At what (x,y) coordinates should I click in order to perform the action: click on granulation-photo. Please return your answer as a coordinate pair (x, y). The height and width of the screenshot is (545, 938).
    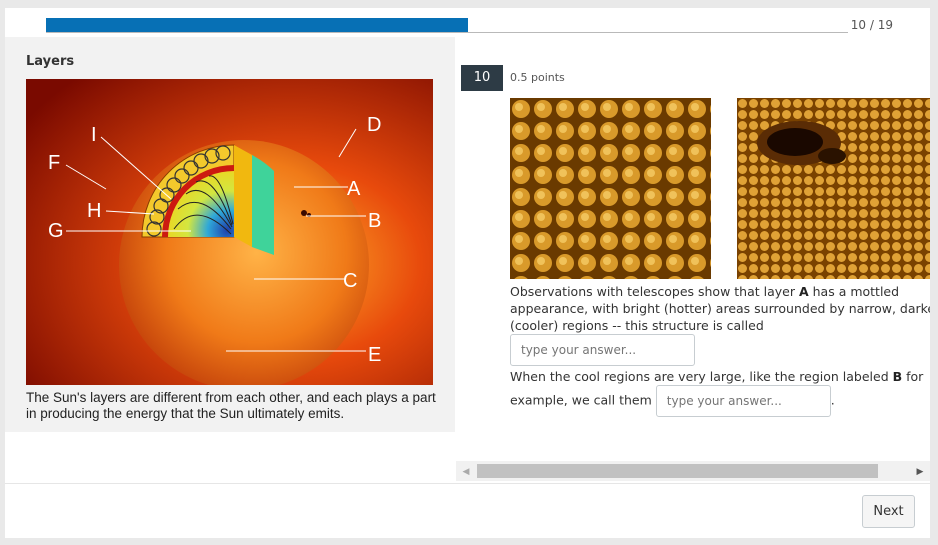
    Looking at the image, I should click on (610, 188).